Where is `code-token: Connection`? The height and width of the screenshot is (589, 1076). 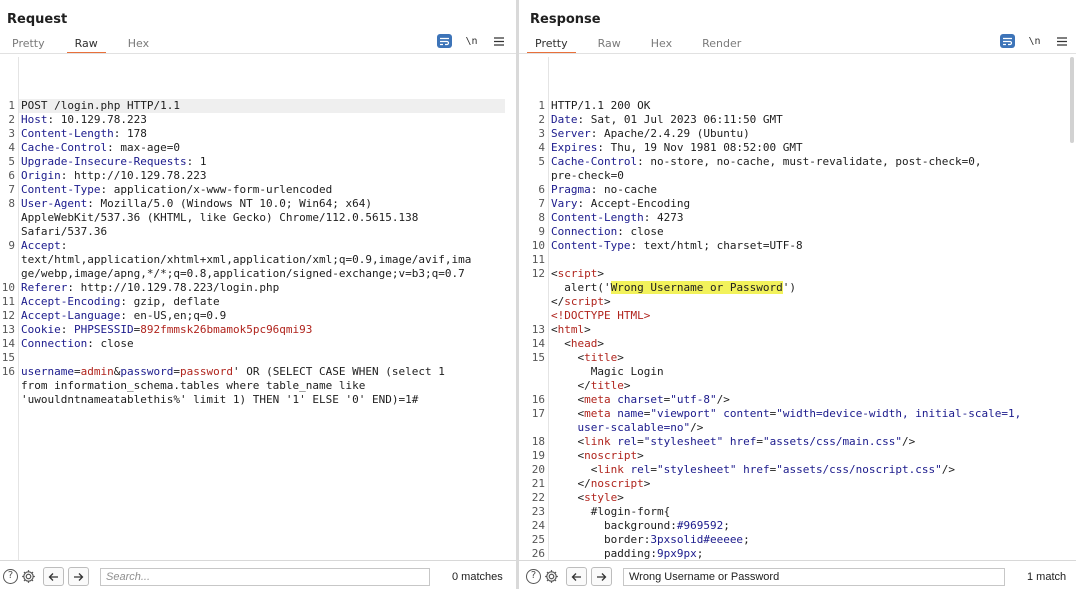 code-token: Connection is located at coordinates (54, 343).